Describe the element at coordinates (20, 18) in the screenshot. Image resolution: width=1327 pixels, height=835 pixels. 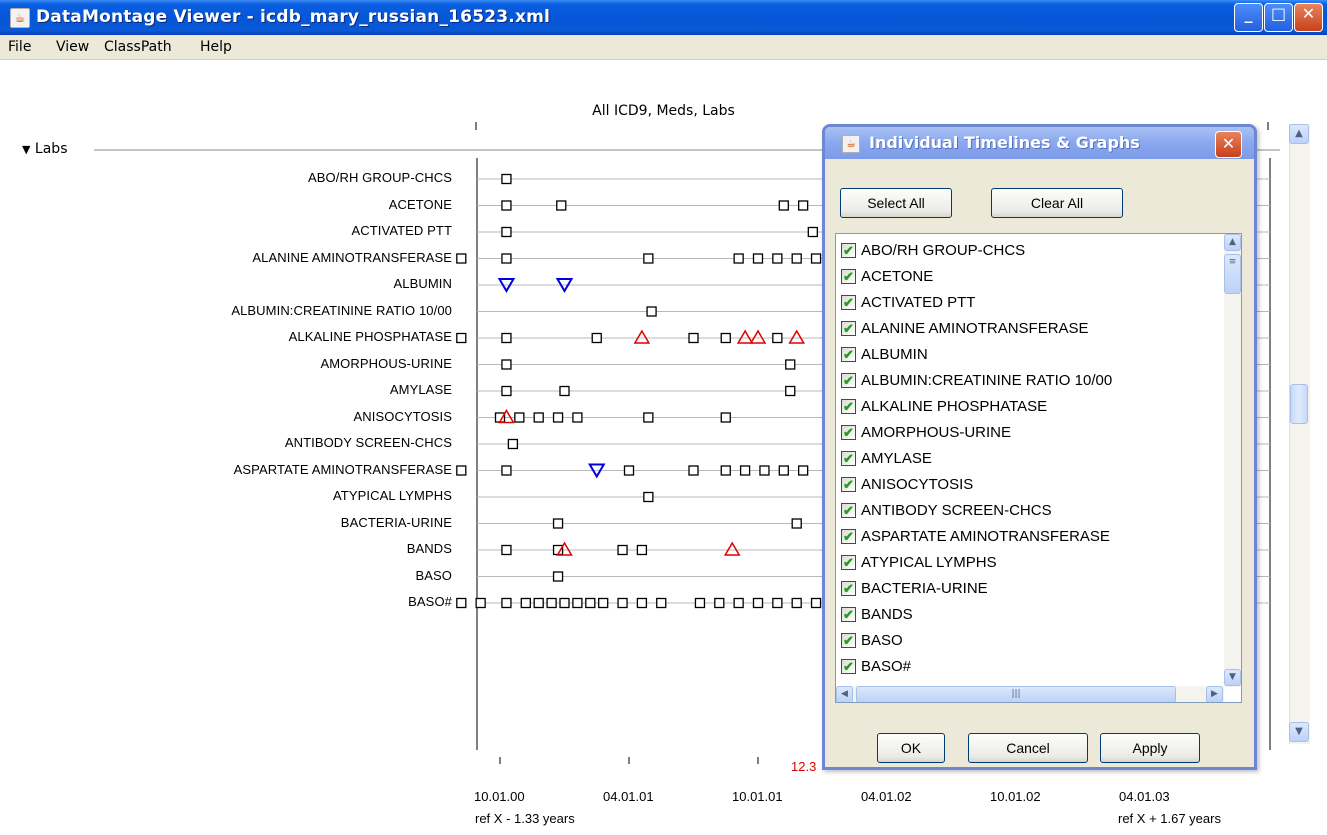
I see `java-app-icon: ☕` at that location.